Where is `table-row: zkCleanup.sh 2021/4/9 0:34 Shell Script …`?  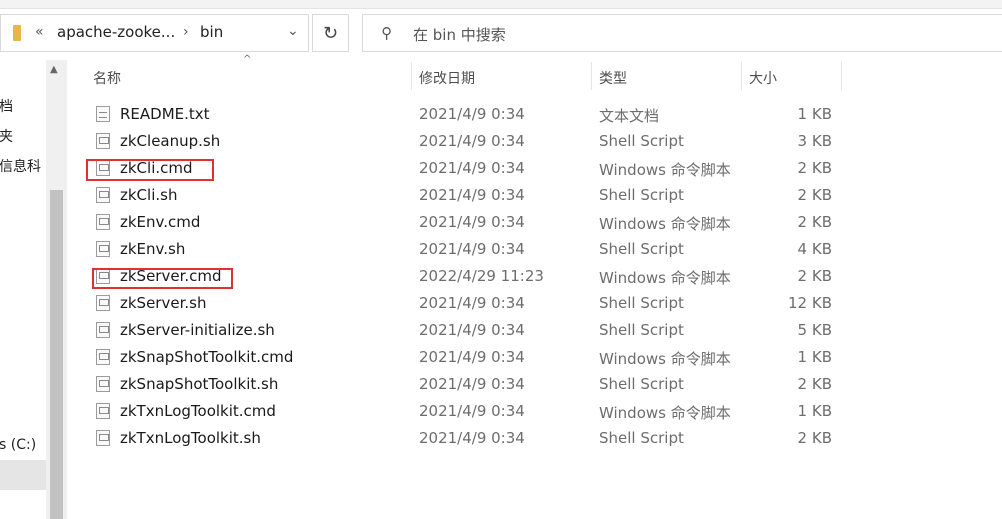
table-row: zkCleanup.sh 2021/4/9 0:34 Shell Script … is located at coordinates (534, 141).